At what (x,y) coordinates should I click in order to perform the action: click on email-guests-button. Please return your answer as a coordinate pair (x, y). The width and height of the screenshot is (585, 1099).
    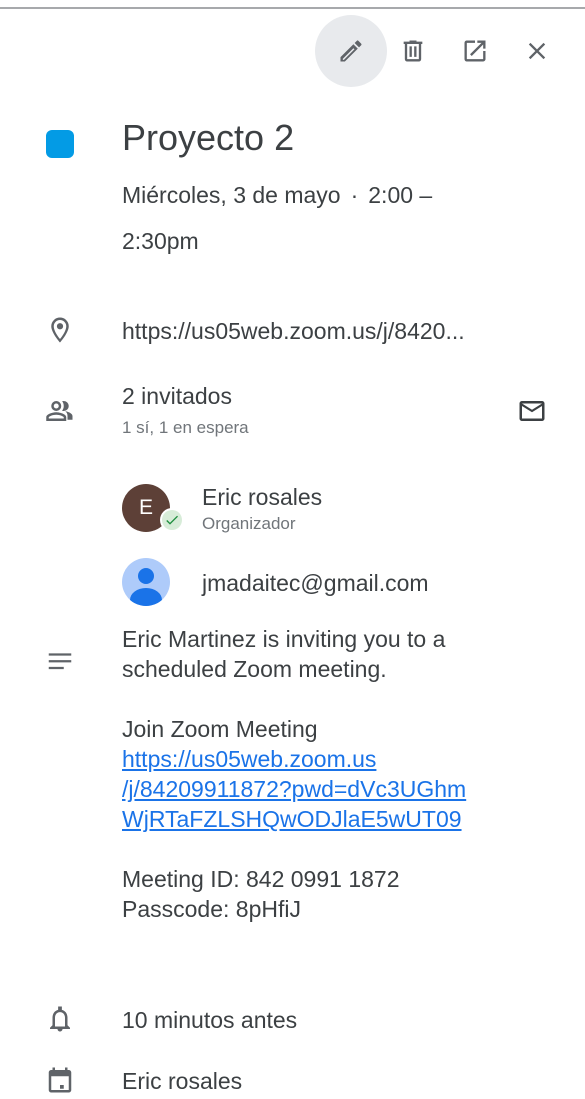
    Looking at the image, I should click on (533, 412).